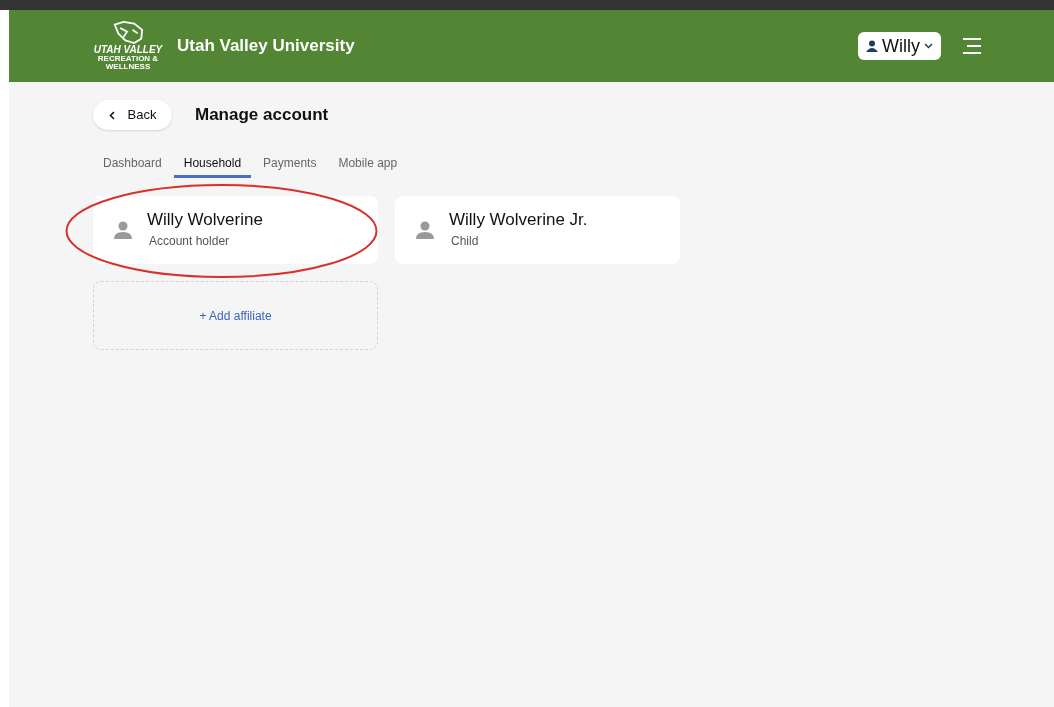 Image resolution: width=1054 pixels, height=707 pixels. What do you see at coordinates (899, 46) in the screenshot?
I see `user-menu-button: Willy` at bounding box center [899, 46].